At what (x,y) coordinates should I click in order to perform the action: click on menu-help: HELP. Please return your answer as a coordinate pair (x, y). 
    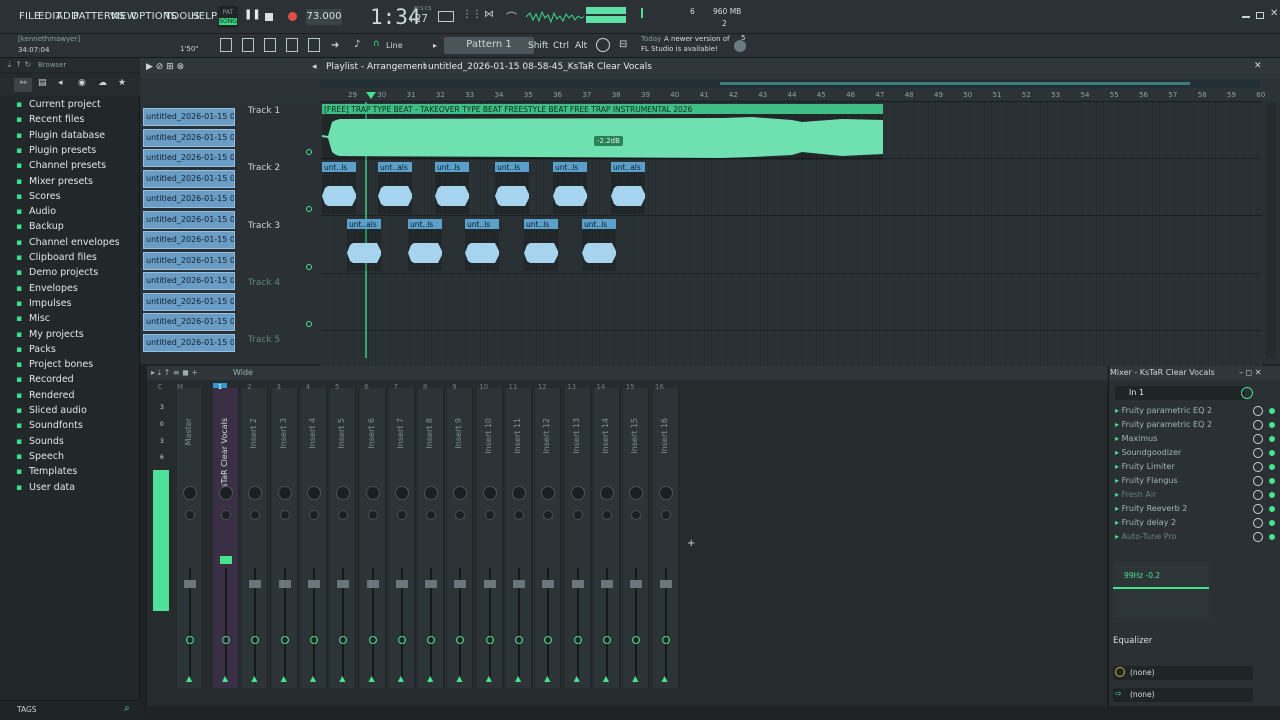
    Looking at the image, I should click on (204, 16).